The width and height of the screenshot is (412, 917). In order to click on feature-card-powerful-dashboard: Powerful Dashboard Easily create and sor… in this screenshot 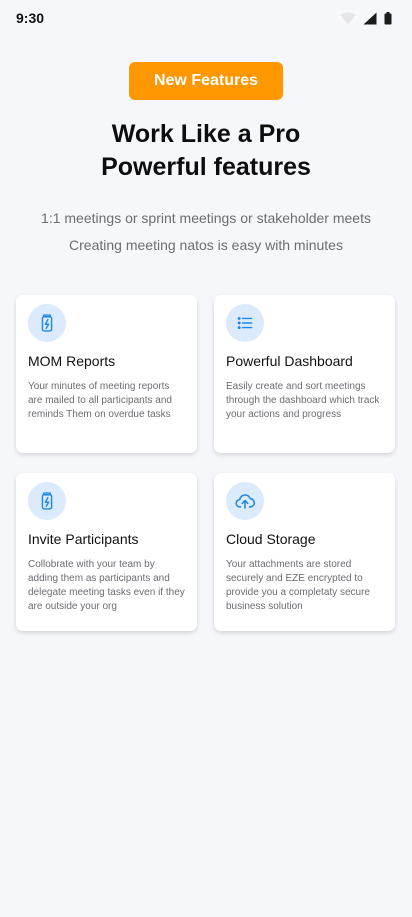, I will do `click(304, 374)`.